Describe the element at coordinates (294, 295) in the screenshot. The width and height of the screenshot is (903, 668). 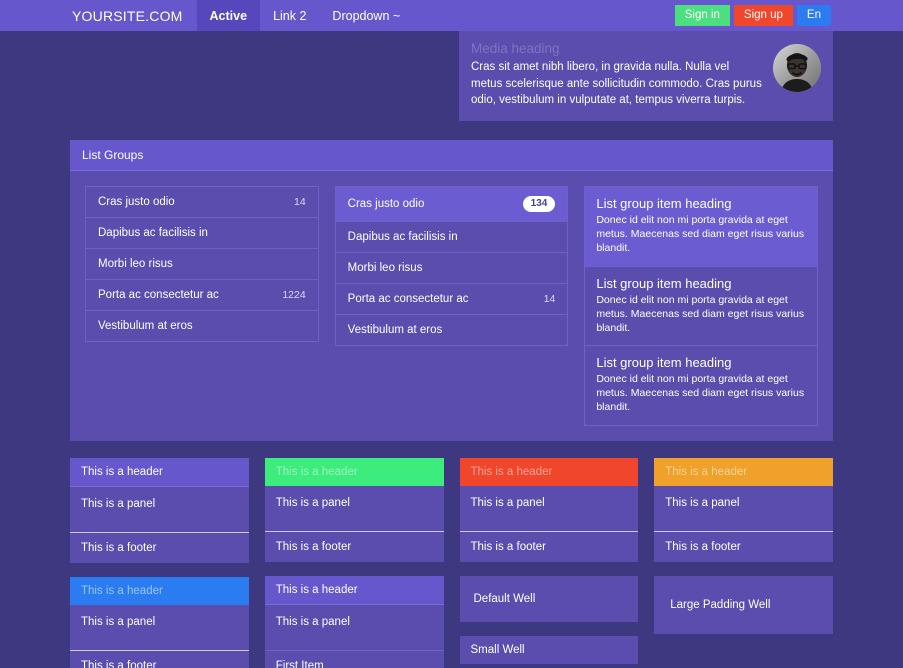
I see `list-item-badge: 1224` at that location.